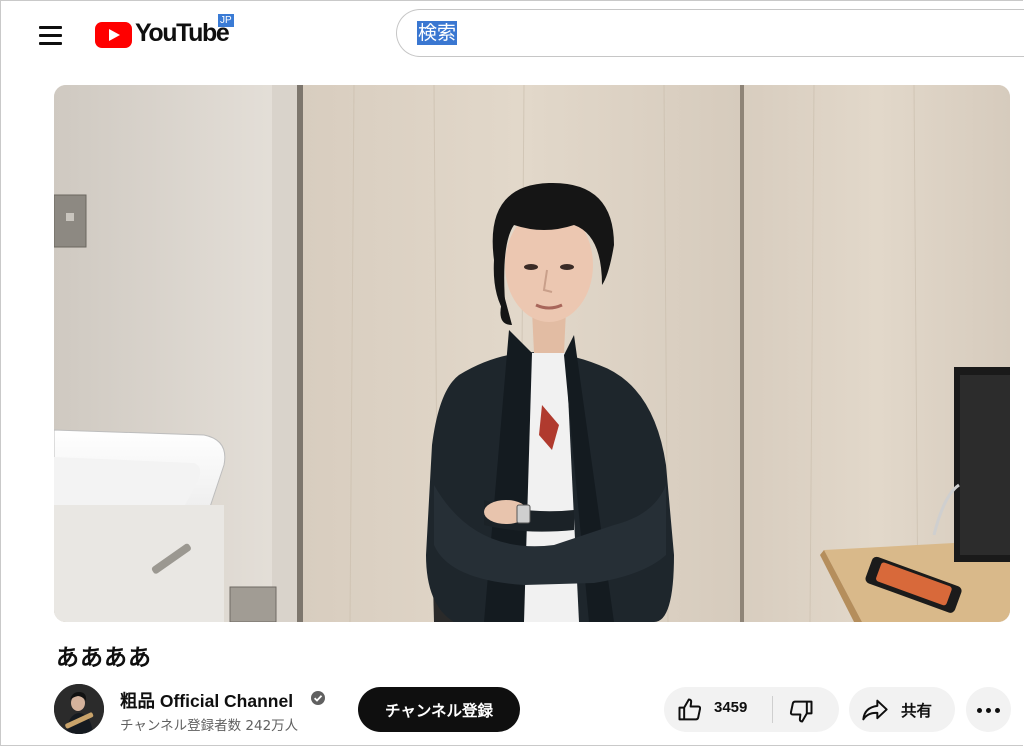 The width and height of the screenshot is (1024, 746). Describe the element at coordinates (318, 698) in the screenshot. I see `verified-badge-icon` at that location.